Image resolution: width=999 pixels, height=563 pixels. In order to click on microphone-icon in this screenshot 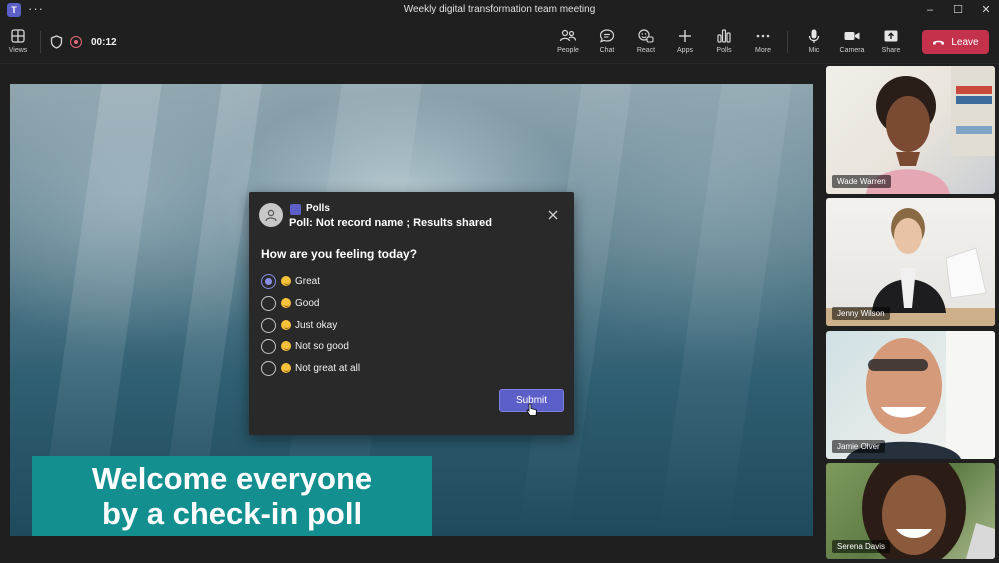, I will do `click(814, 36)`.